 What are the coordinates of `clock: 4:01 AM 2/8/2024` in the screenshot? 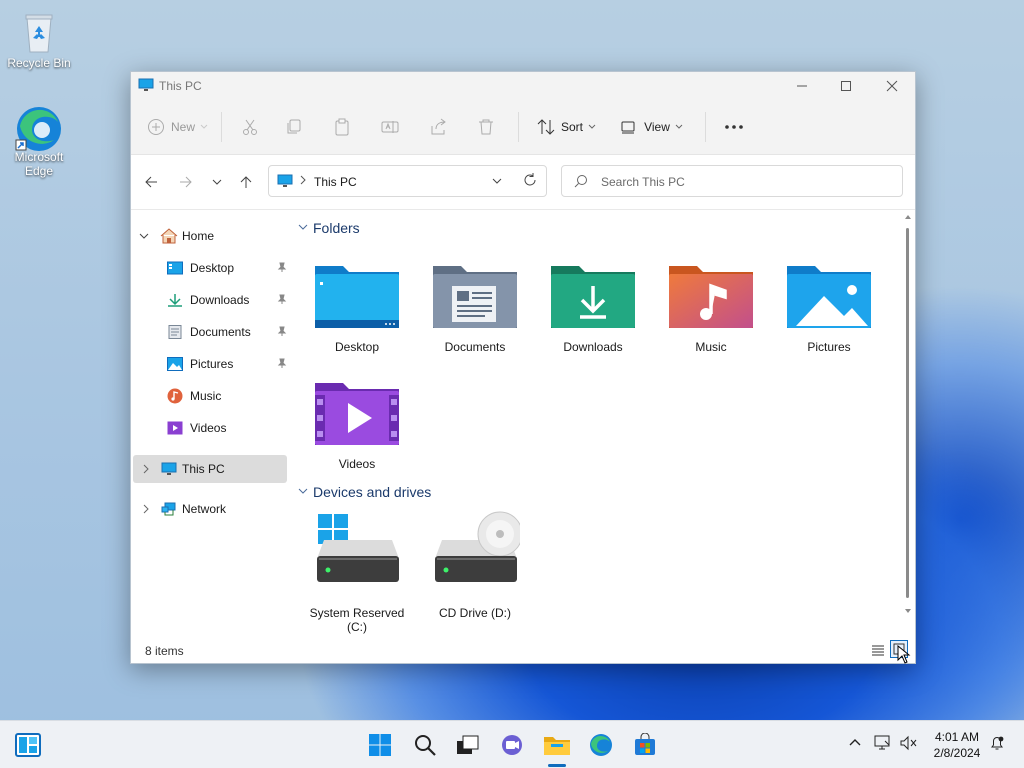 It's located at (957, 745).